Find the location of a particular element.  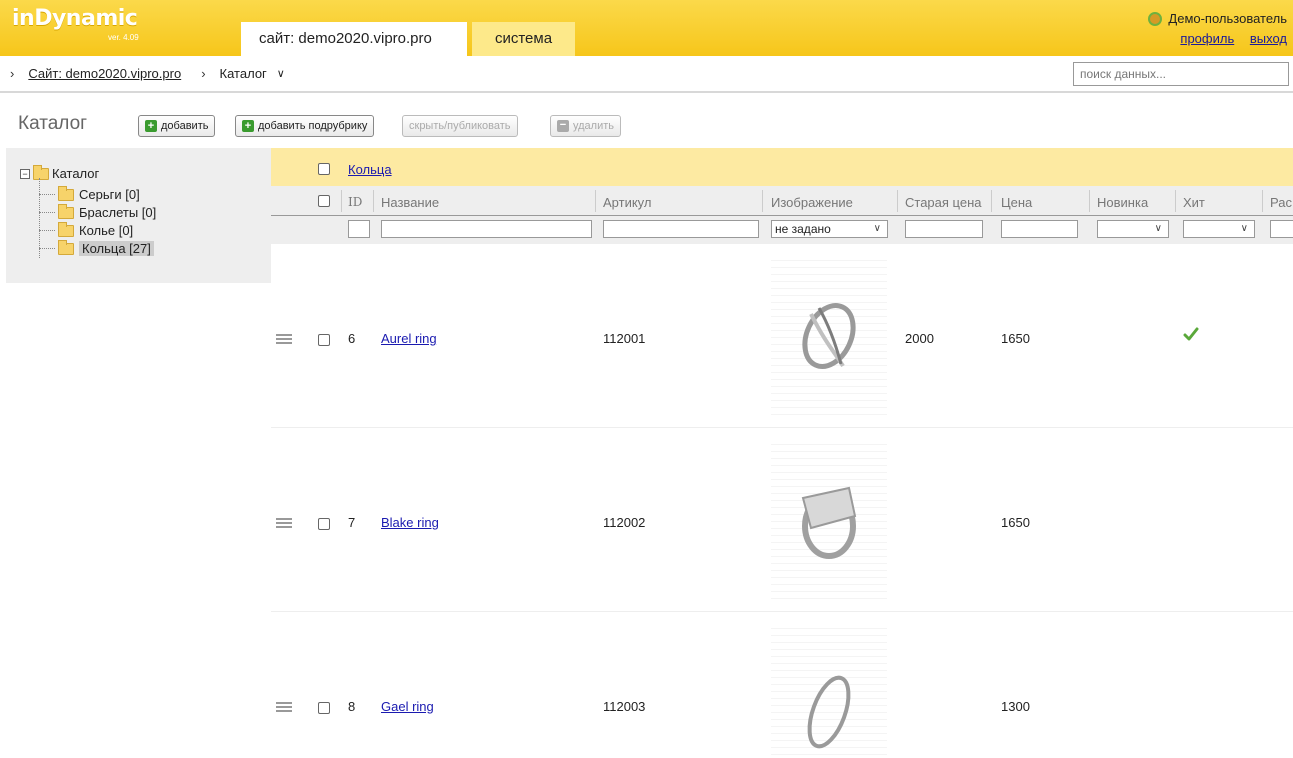

column-header-name: Название is located at coordinates (410, 202).